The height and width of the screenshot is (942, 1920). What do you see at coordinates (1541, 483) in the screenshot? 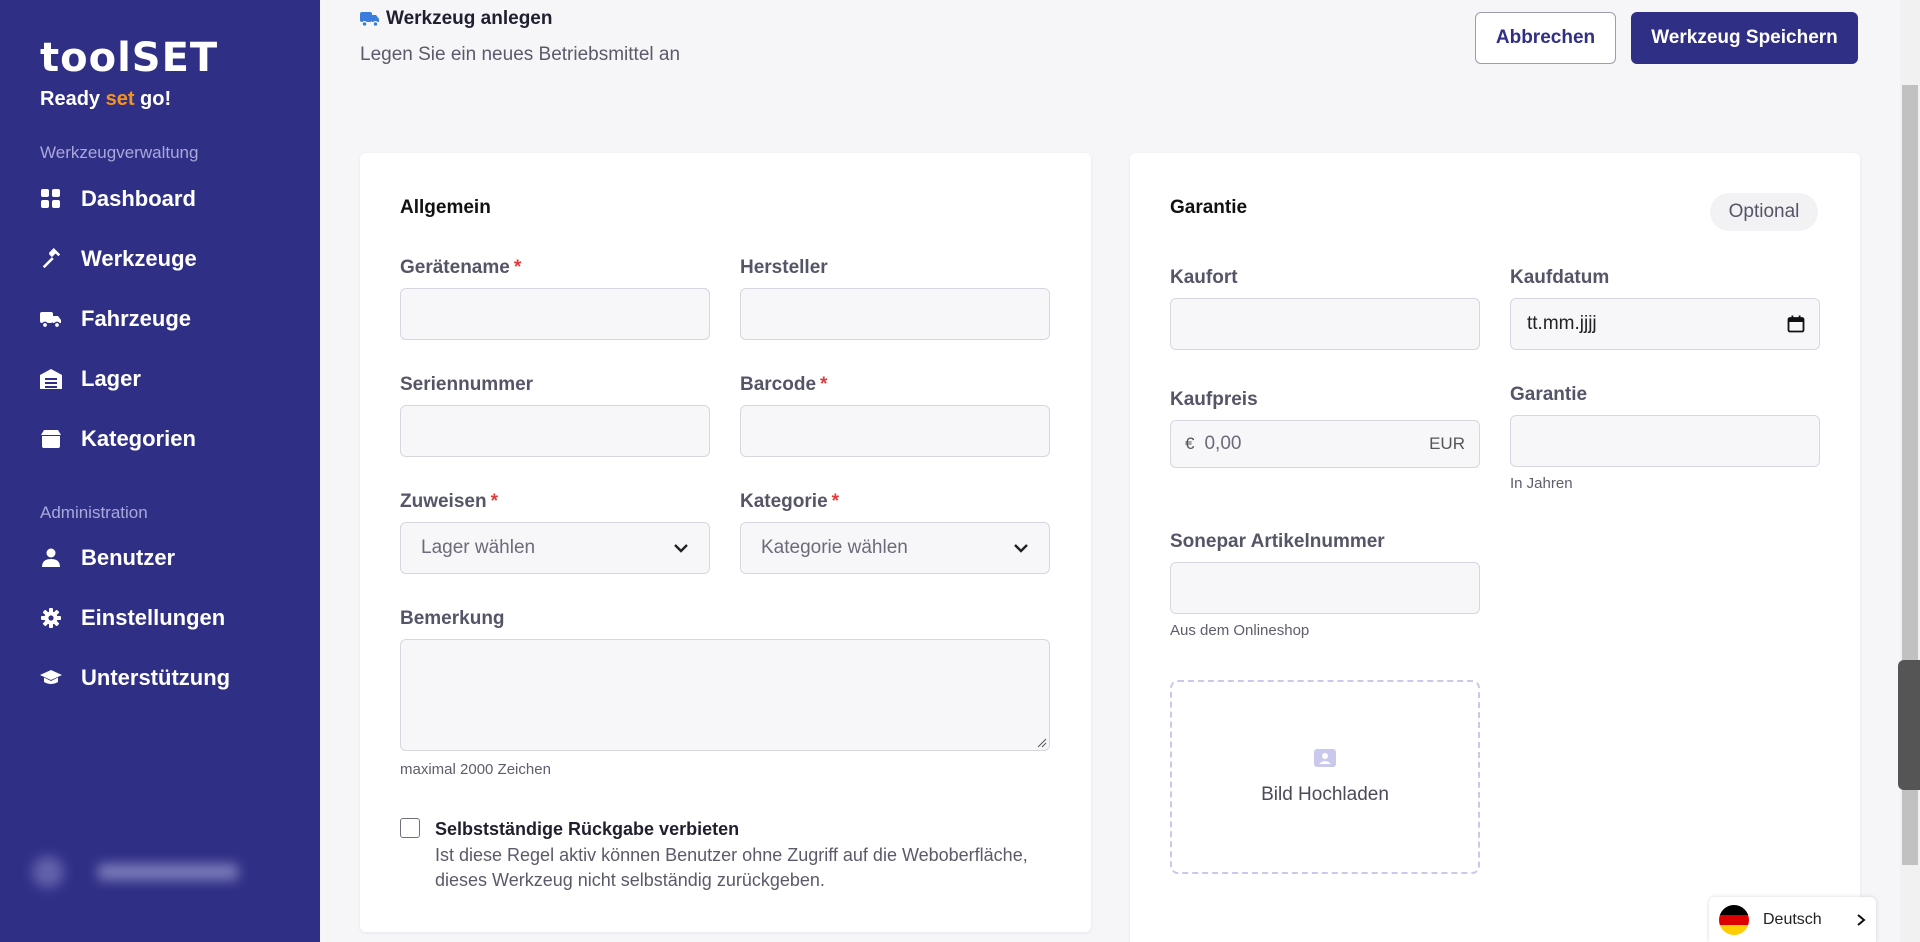
I see `garantie-hint: In Jahren` at bounding box center [1541, 483].